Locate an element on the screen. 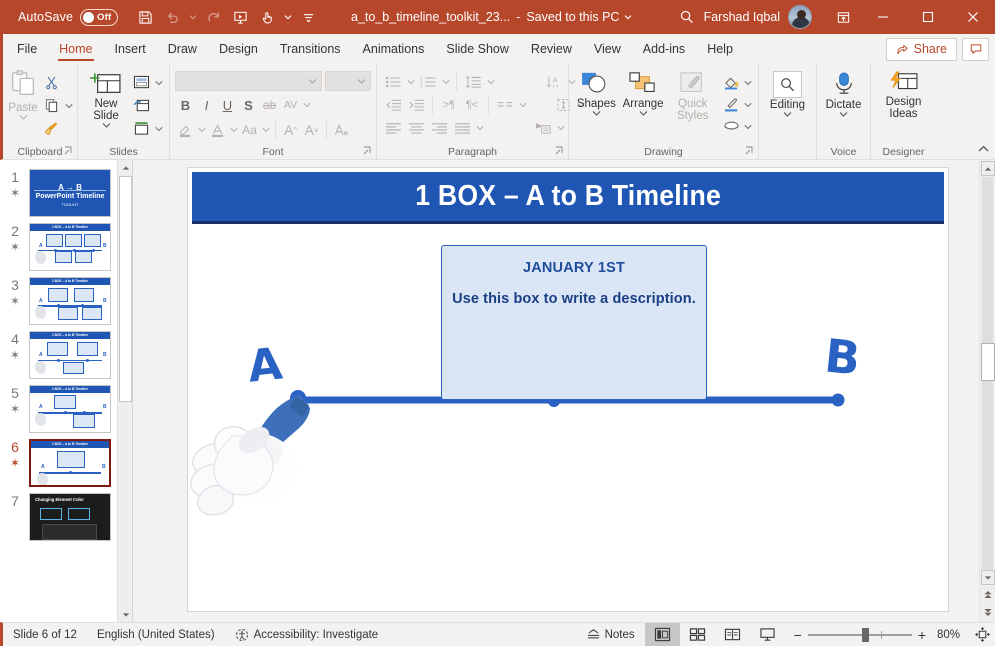 This screenshot has width=995, height=646. tab-file: File is located at coordinates (25, 49).